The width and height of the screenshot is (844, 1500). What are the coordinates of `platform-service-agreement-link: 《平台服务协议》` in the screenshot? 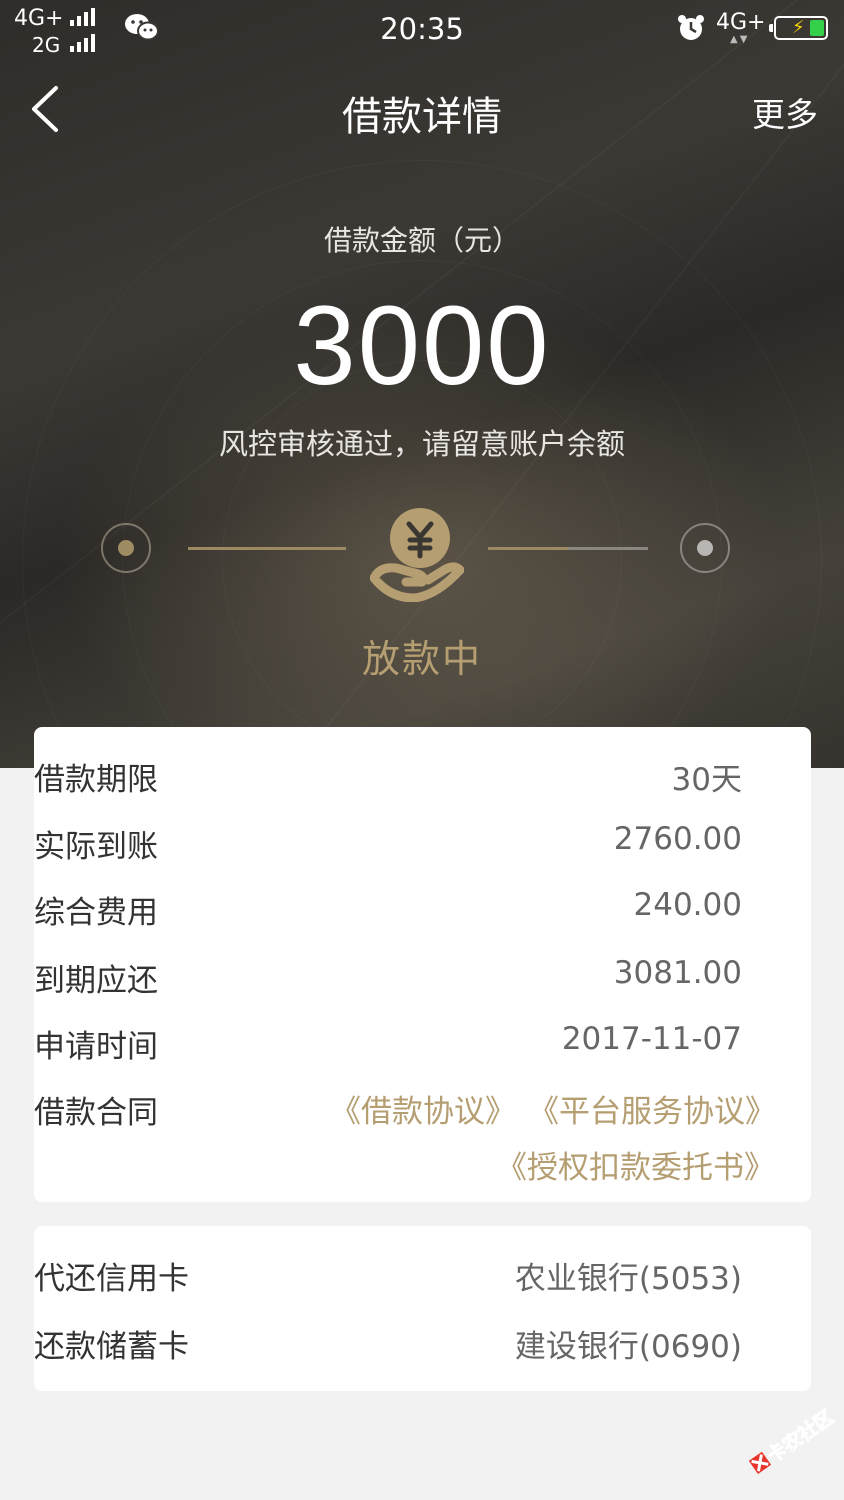 It's located at (652, 1108).